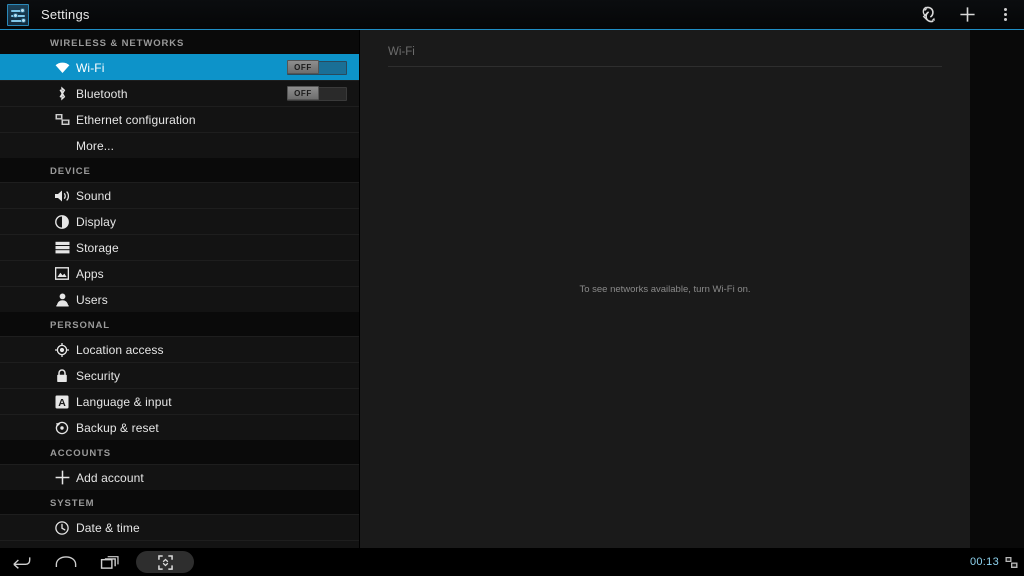 This screenshot has height=576, width=1024. I want to click on recents-icon, so click(110, 562).